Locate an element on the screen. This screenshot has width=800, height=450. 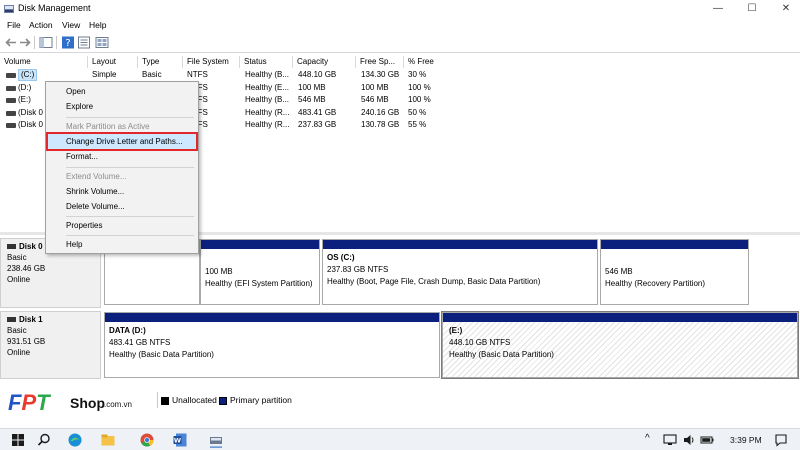
percent-free-cell: 100 % is located at coordinates (419, 87).